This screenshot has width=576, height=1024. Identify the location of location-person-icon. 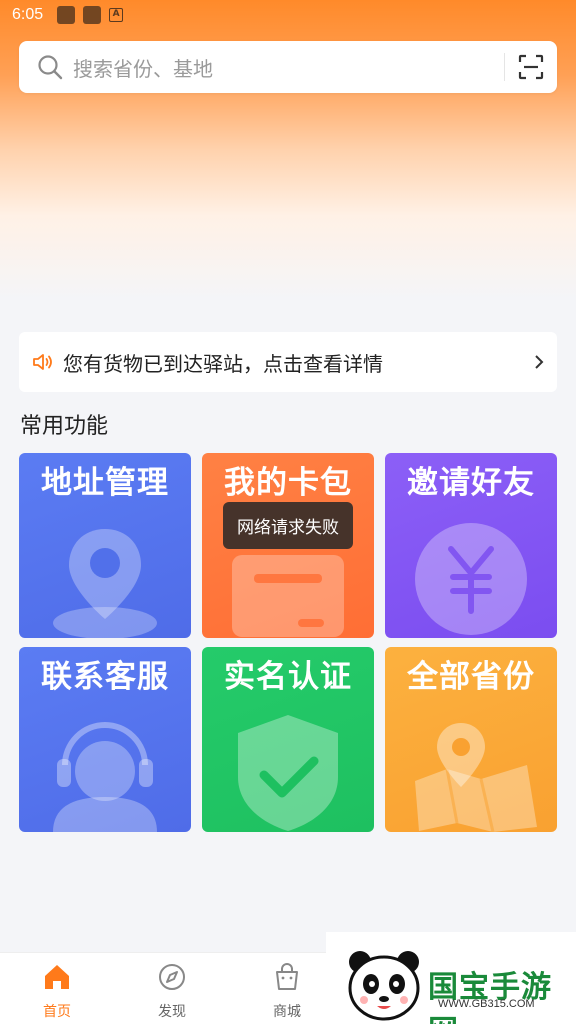
(105, 583).